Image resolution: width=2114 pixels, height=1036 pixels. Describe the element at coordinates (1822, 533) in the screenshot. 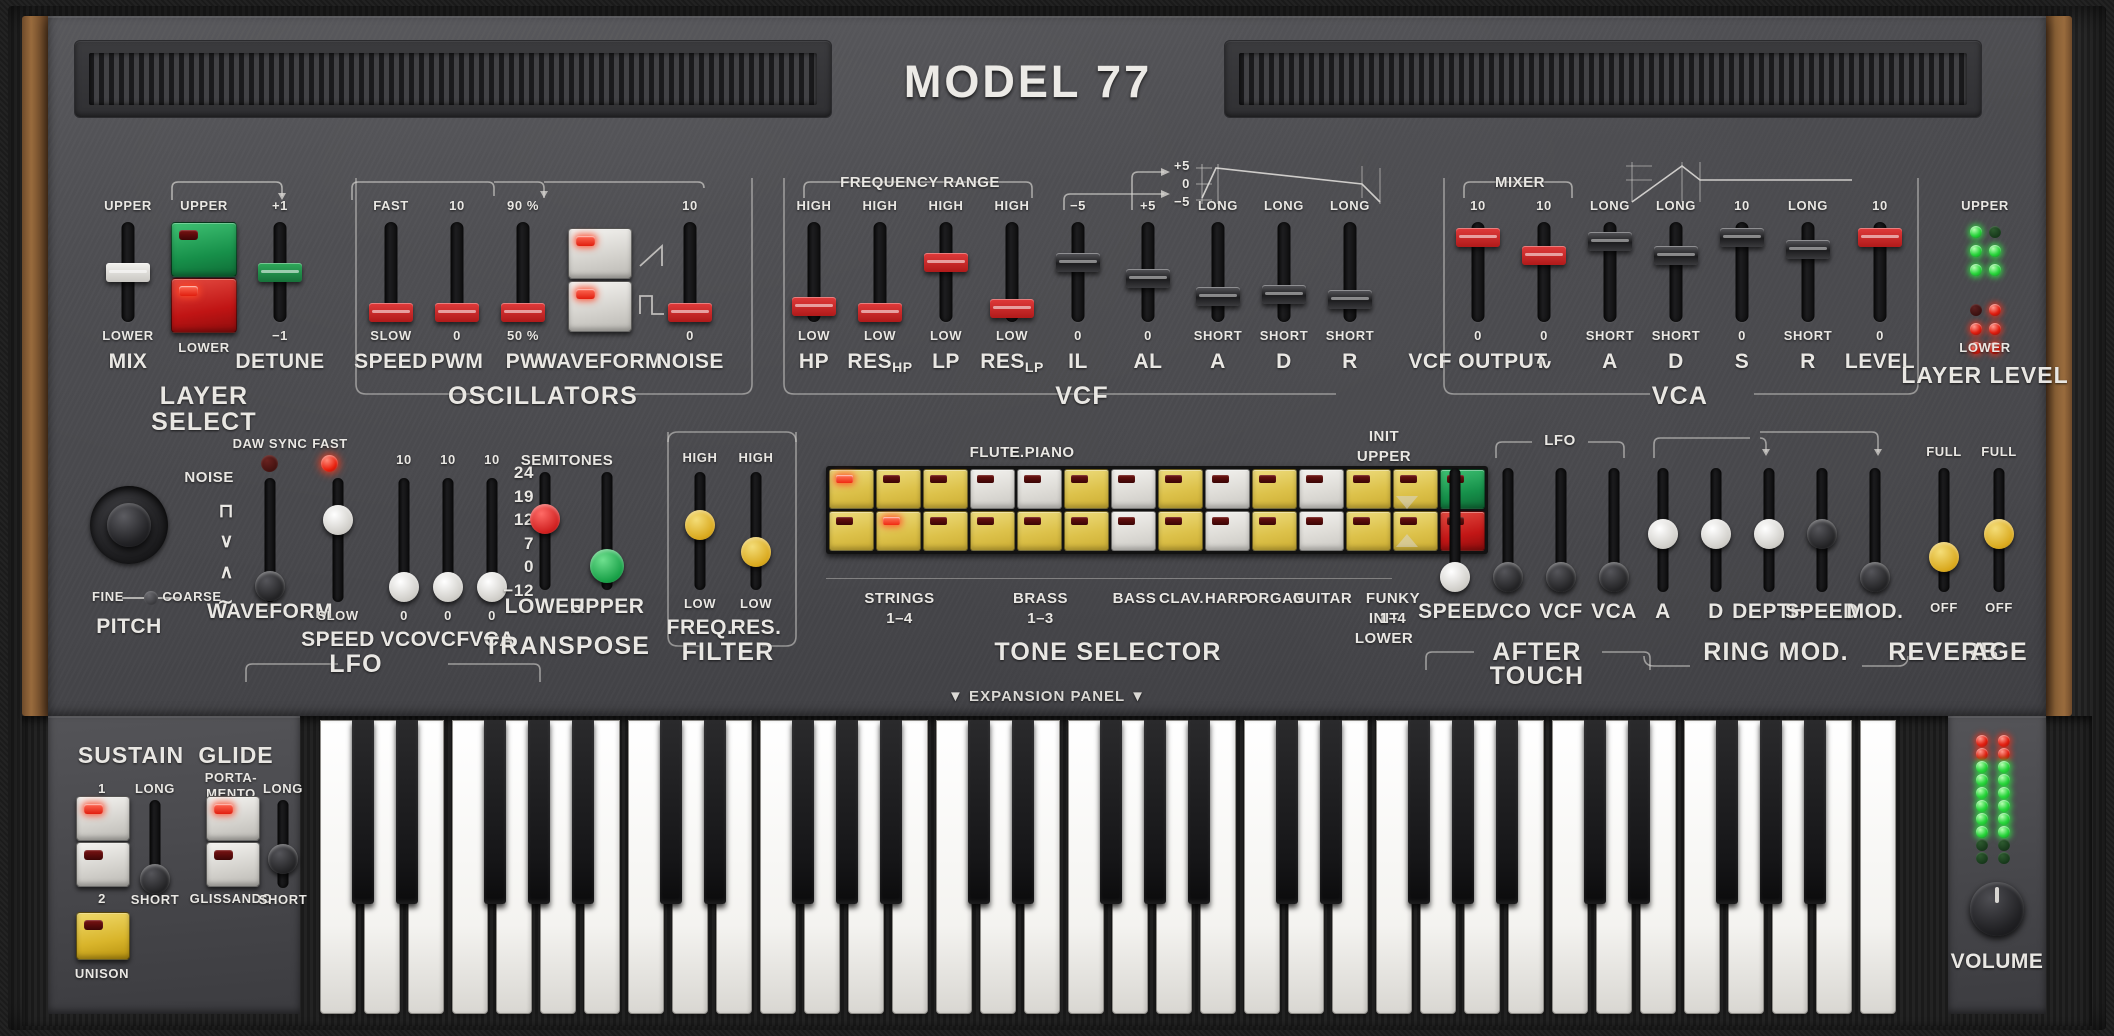

I see `ringmod-speed-slider-cap` at that location.